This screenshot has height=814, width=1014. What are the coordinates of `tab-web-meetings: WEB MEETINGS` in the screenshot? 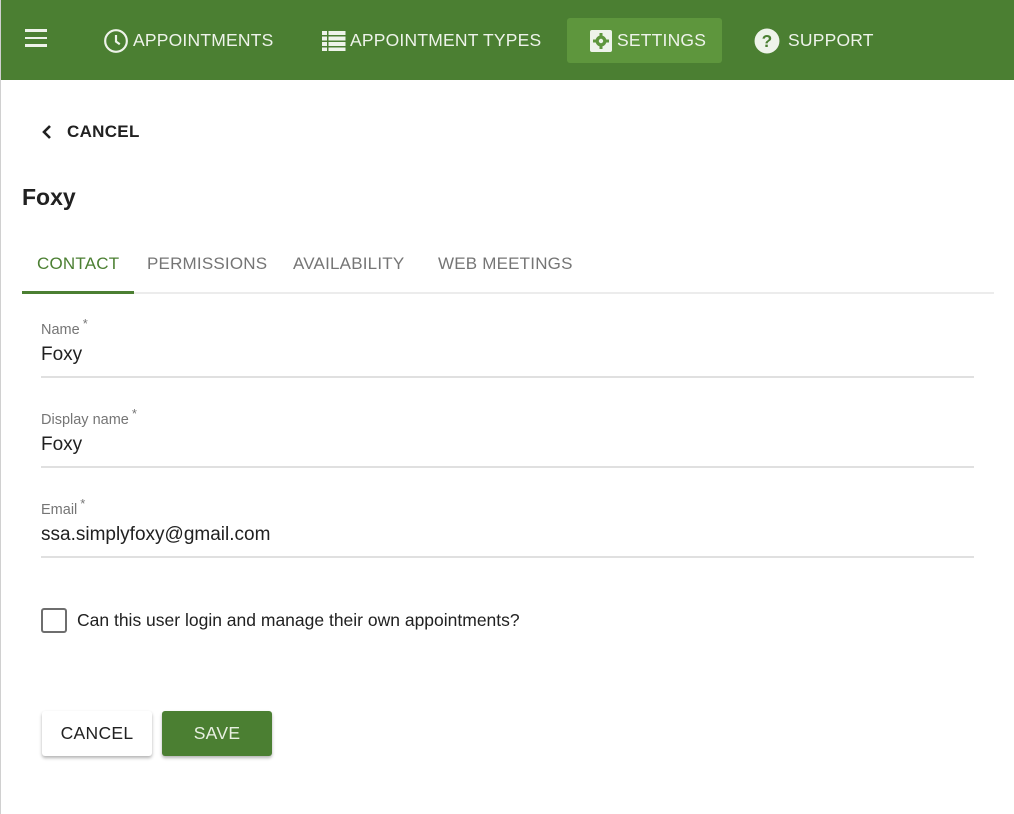 It's located at (505, 266).